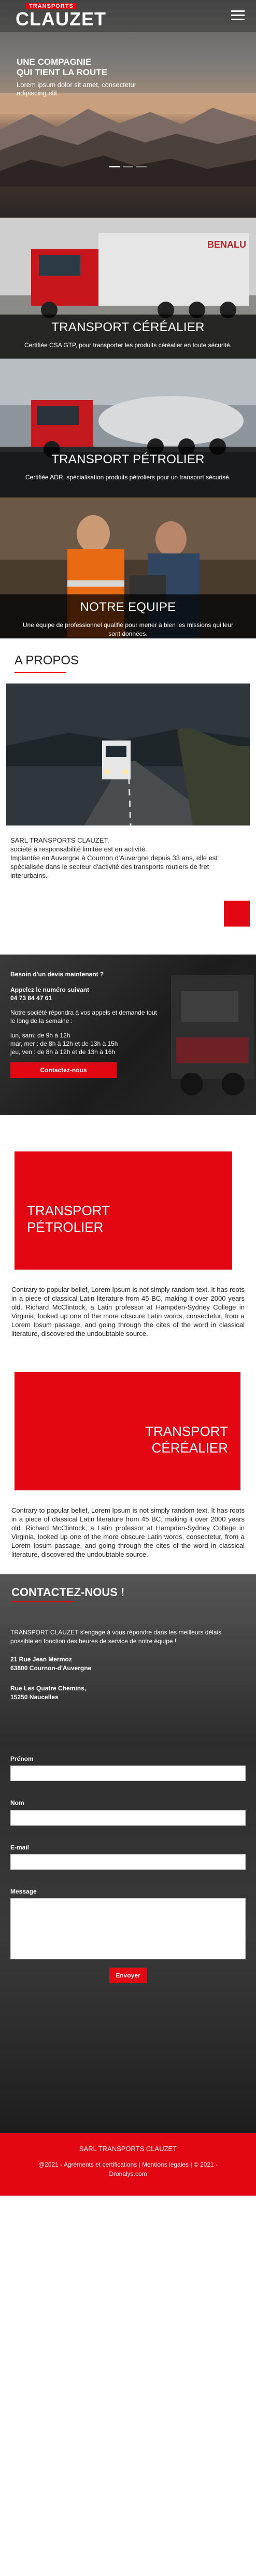  What do you see at coordinates (65, 1227) in the screenshot?
I see `petrolier-title-line2: PÉTROLIER` at bounding box center [65, 1227].